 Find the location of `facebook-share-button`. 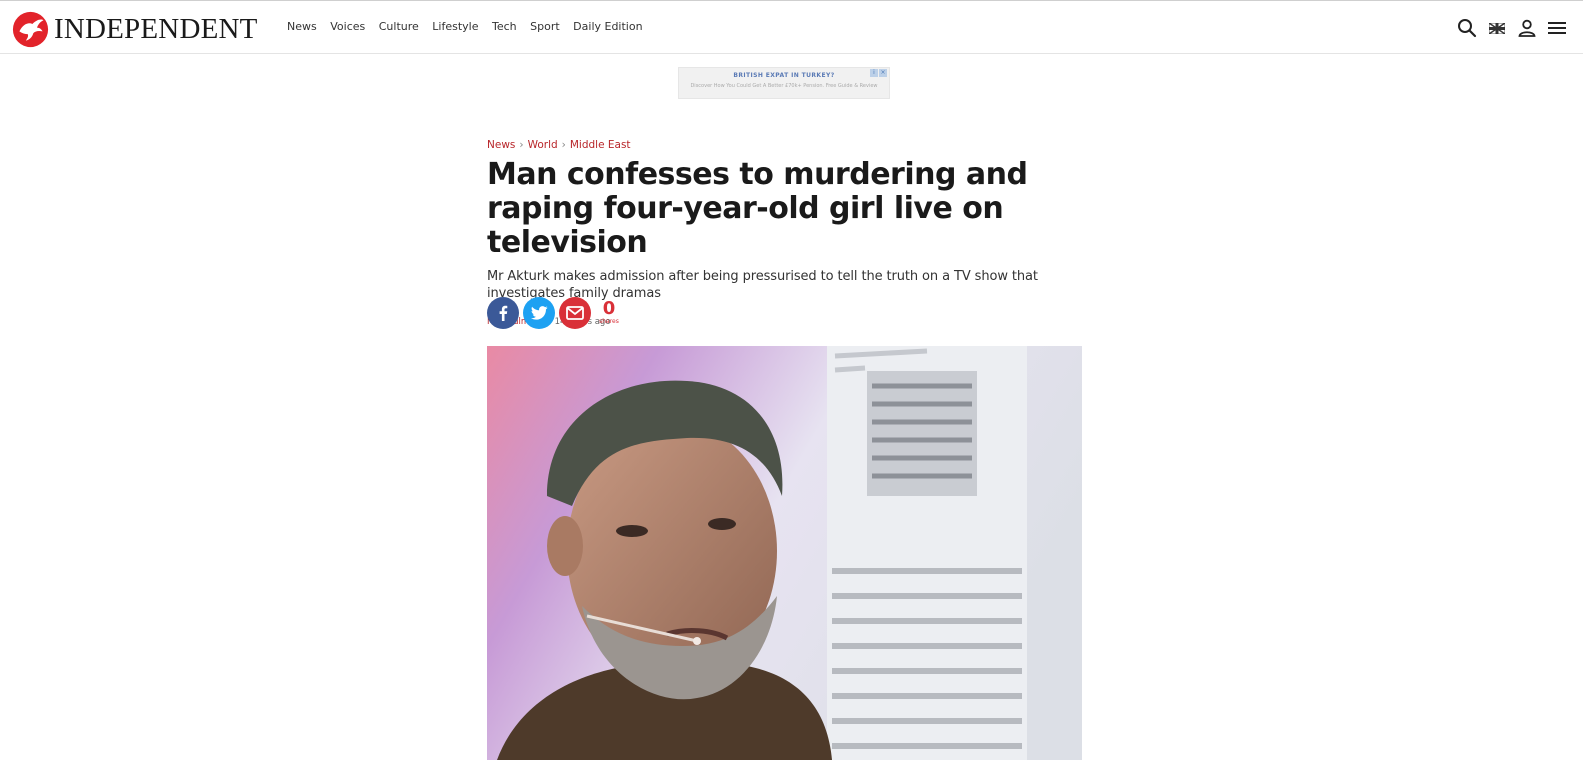

facebook-share-button is located at coordinates (503, 313).